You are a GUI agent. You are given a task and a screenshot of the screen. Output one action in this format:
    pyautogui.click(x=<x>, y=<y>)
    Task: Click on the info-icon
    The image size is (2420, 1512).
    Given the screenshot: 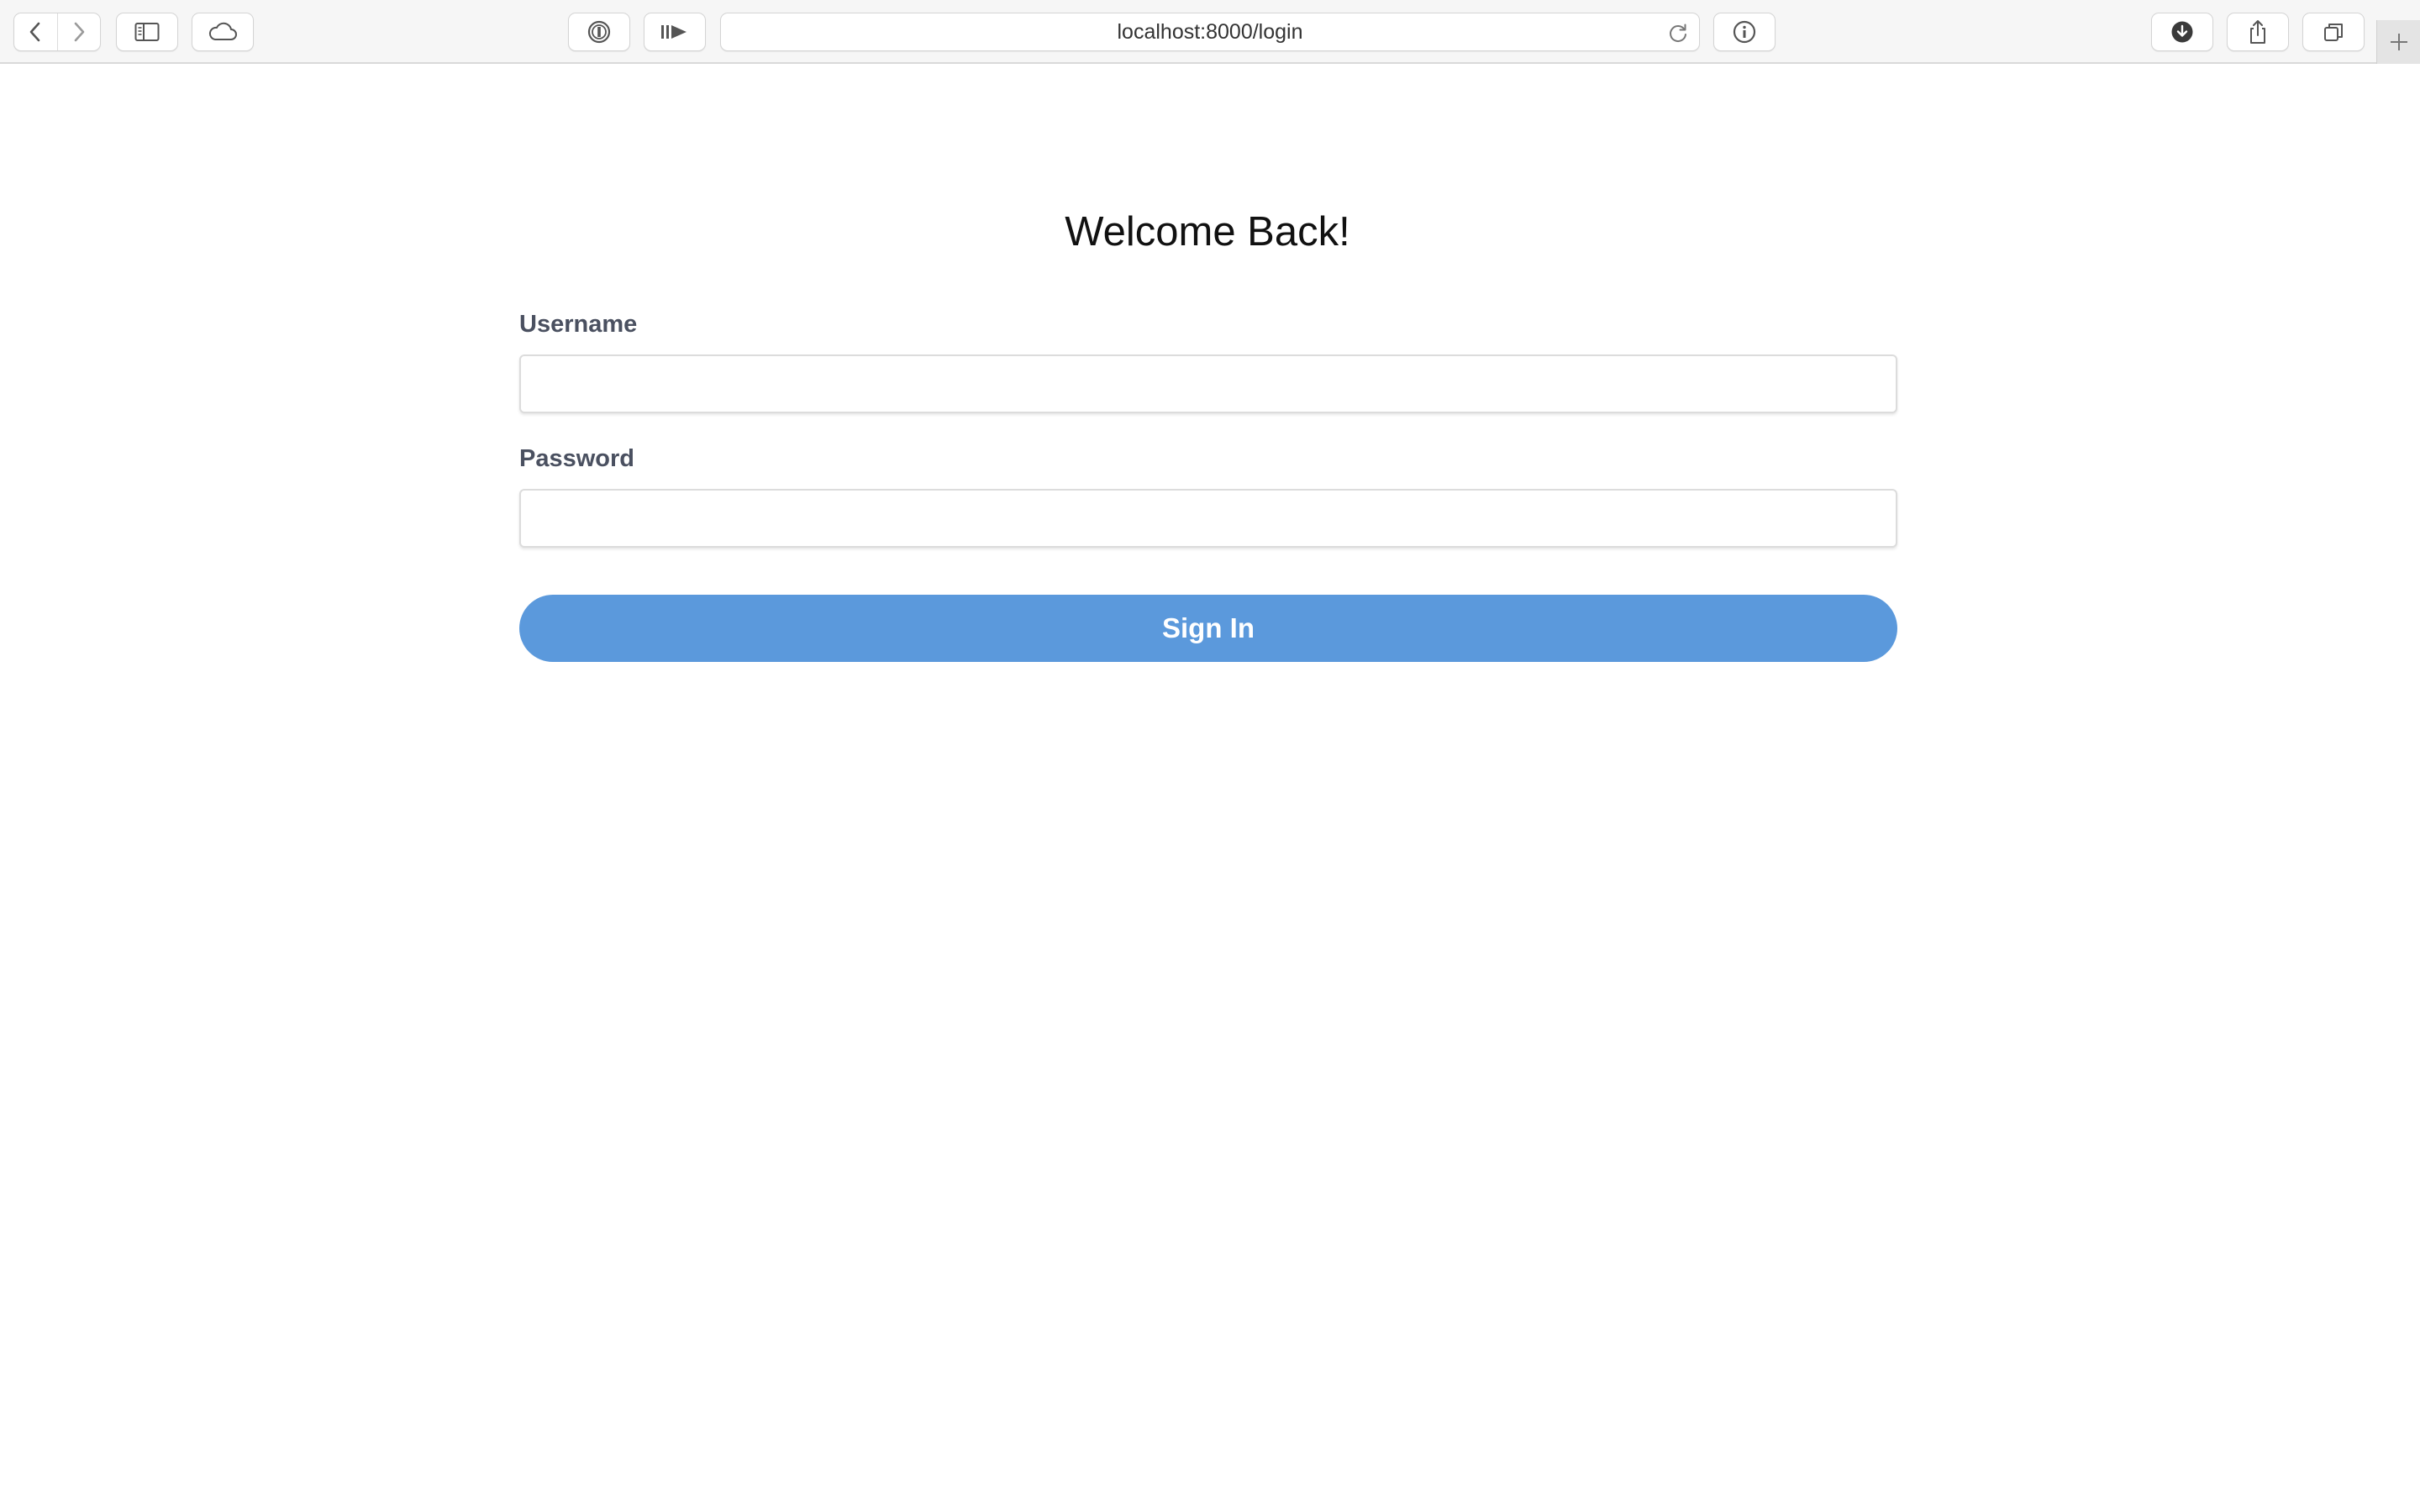 What is the action you would take?
    pyautogui.click(x=1744, y=32)
    